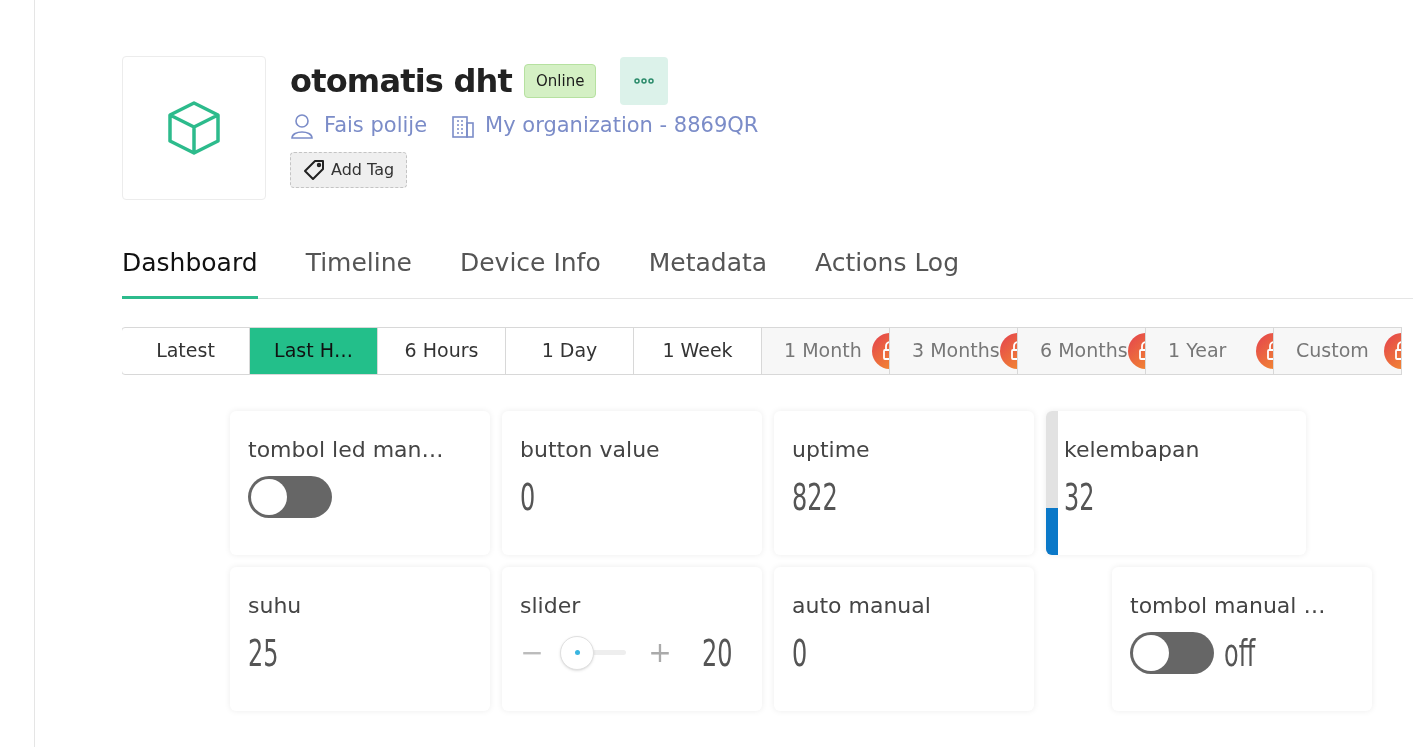 The image size is (1413, 747). What do you see at coordinates (815, 496) in the screenshot?
I see `widget-value: 822` at bounding box center [815, 496].